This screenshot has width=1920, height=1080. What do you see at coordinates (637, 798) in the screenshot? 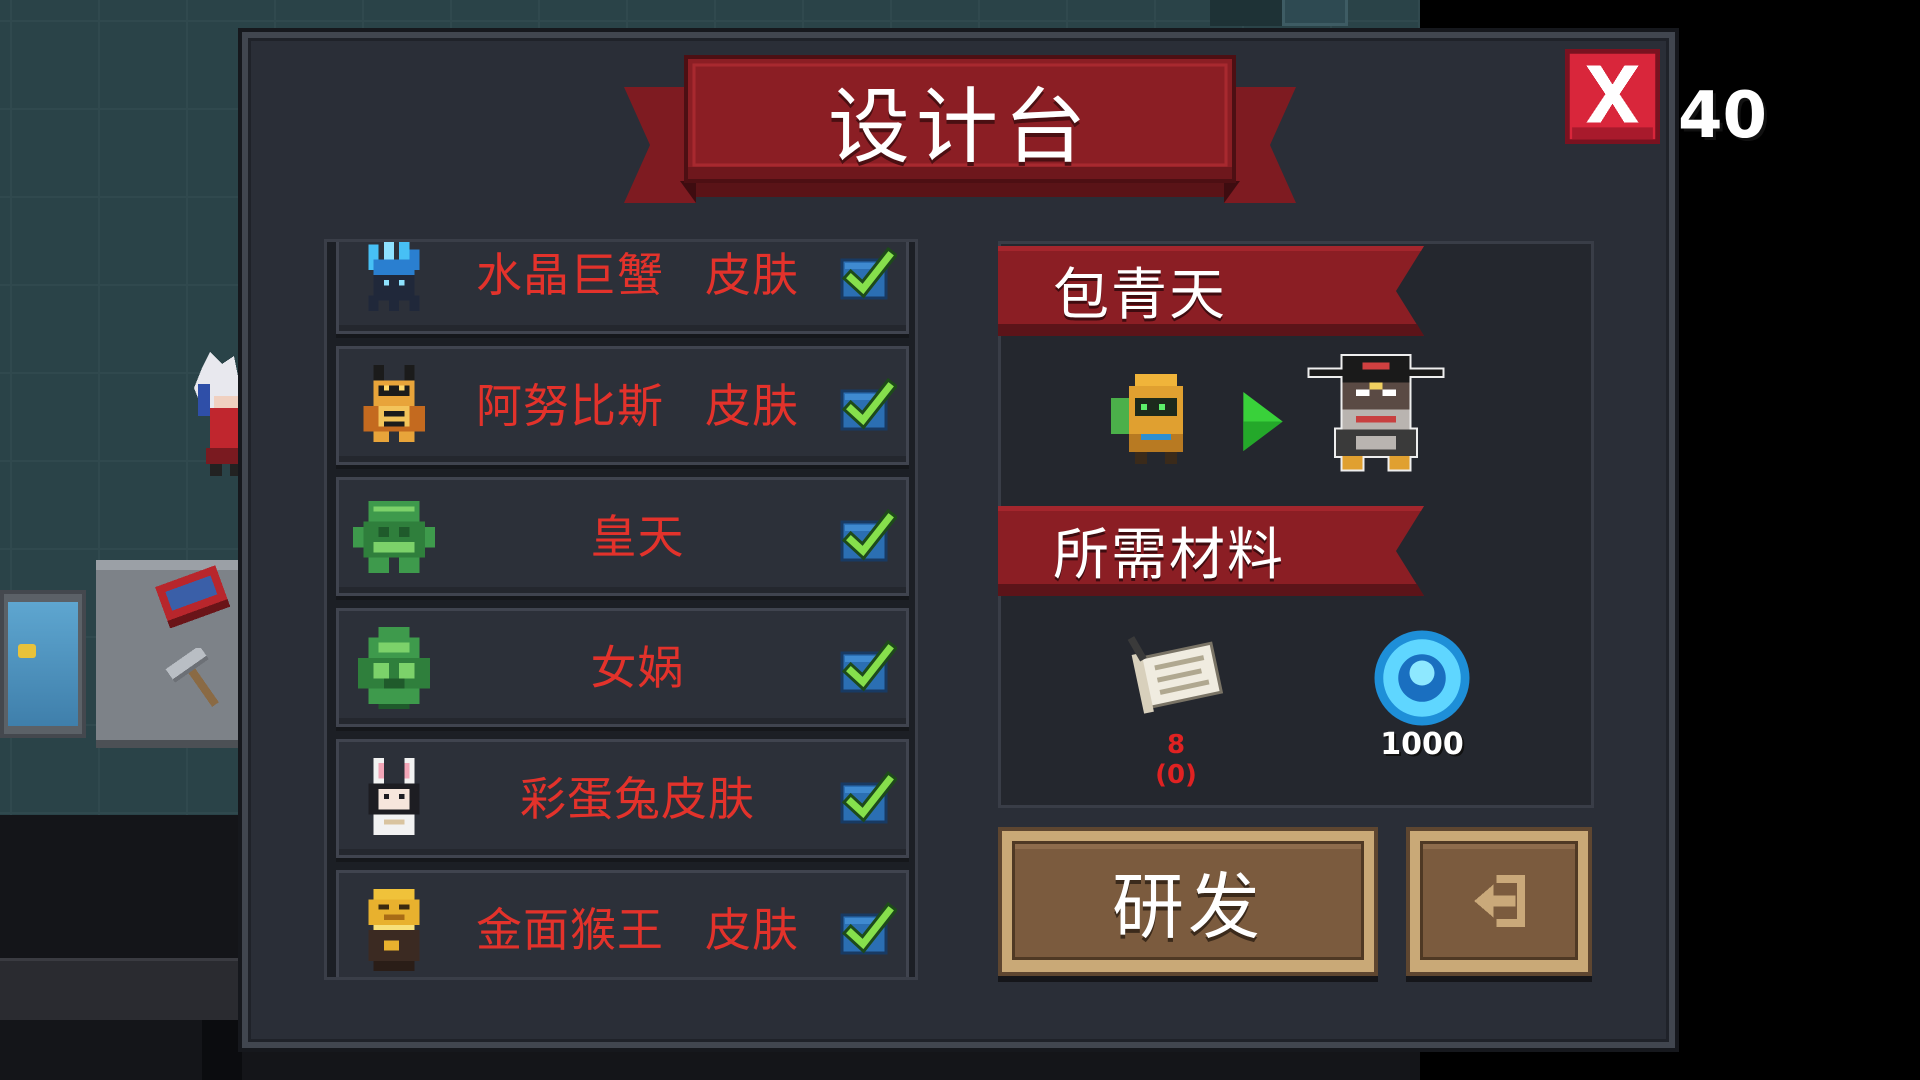
I see `skin-name: 彩蛋兔皮肤` at bounding box center [637, 798].